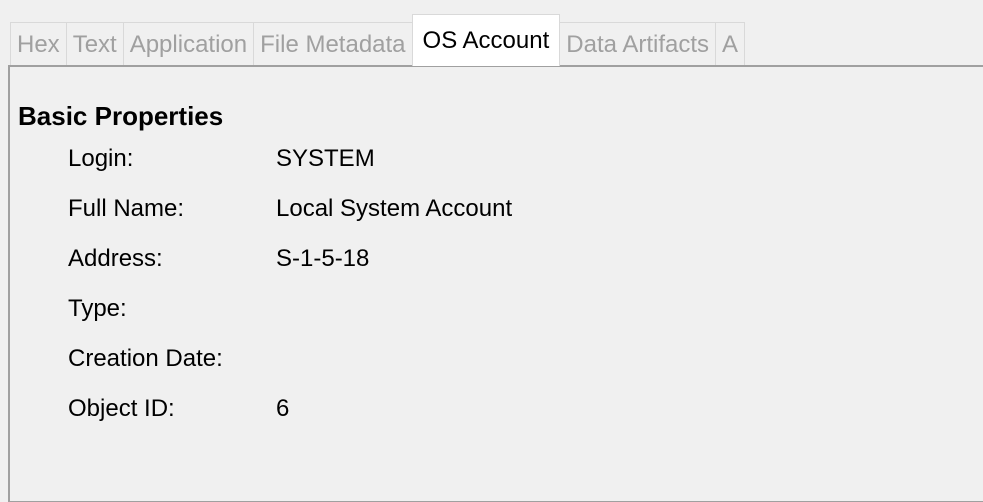  I want to click on tab-file-metadata: File Metadata, so click(333, 44).